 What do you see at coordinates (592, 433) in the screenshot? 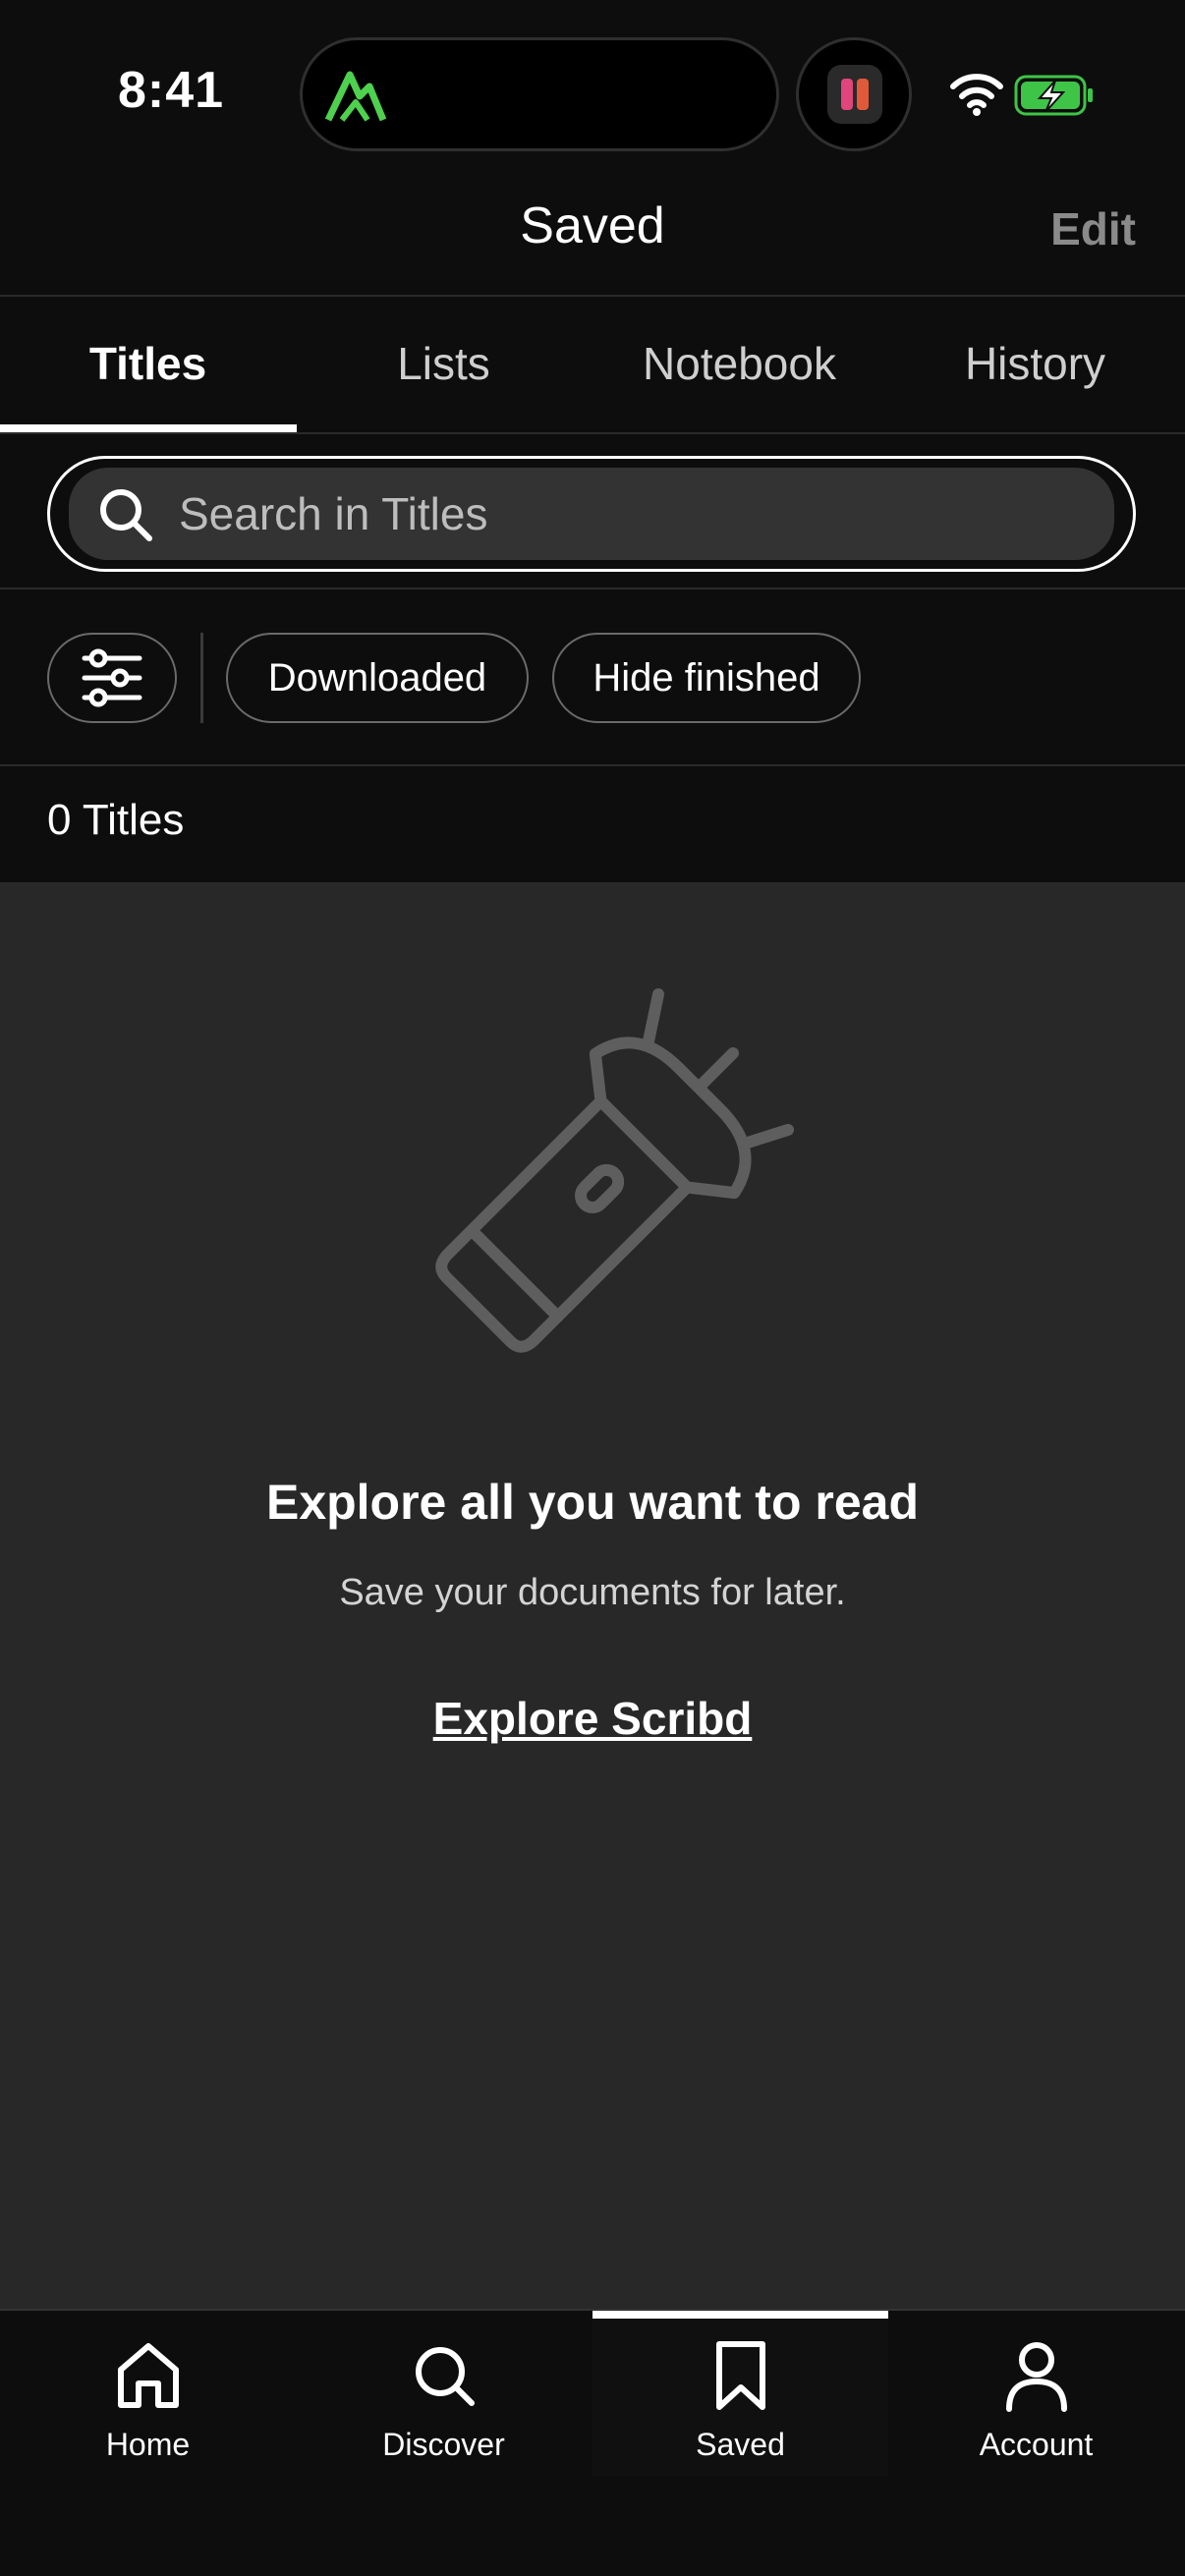
I see `tabs-divider` at bounding box center [592, 433].